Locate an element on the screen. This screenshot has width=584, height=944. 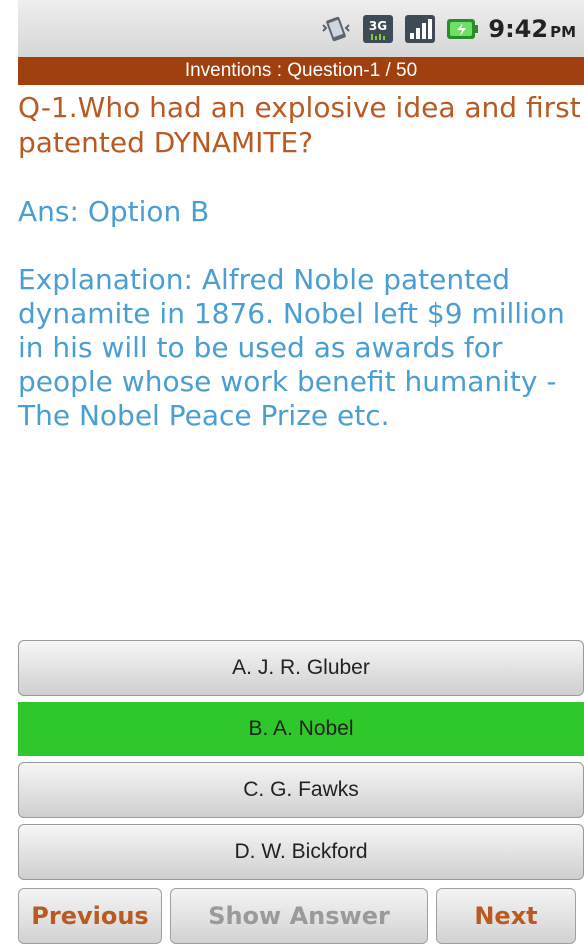
status-time-value: 9:42 is located at coordinates (518, 29).